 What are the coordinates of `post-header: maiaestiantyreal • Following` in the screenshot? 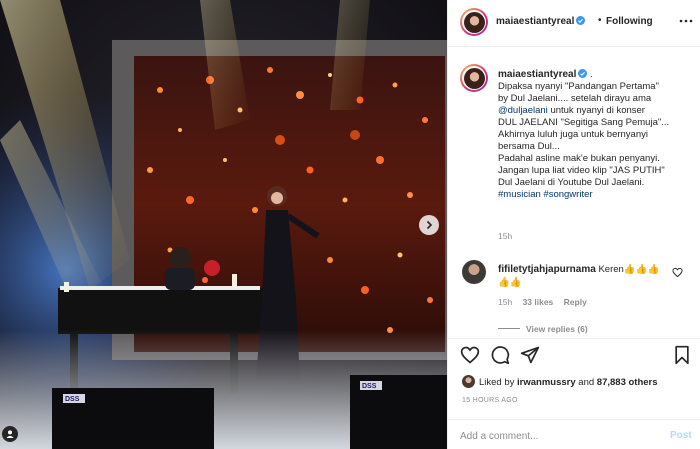 It's located at (574, 23).